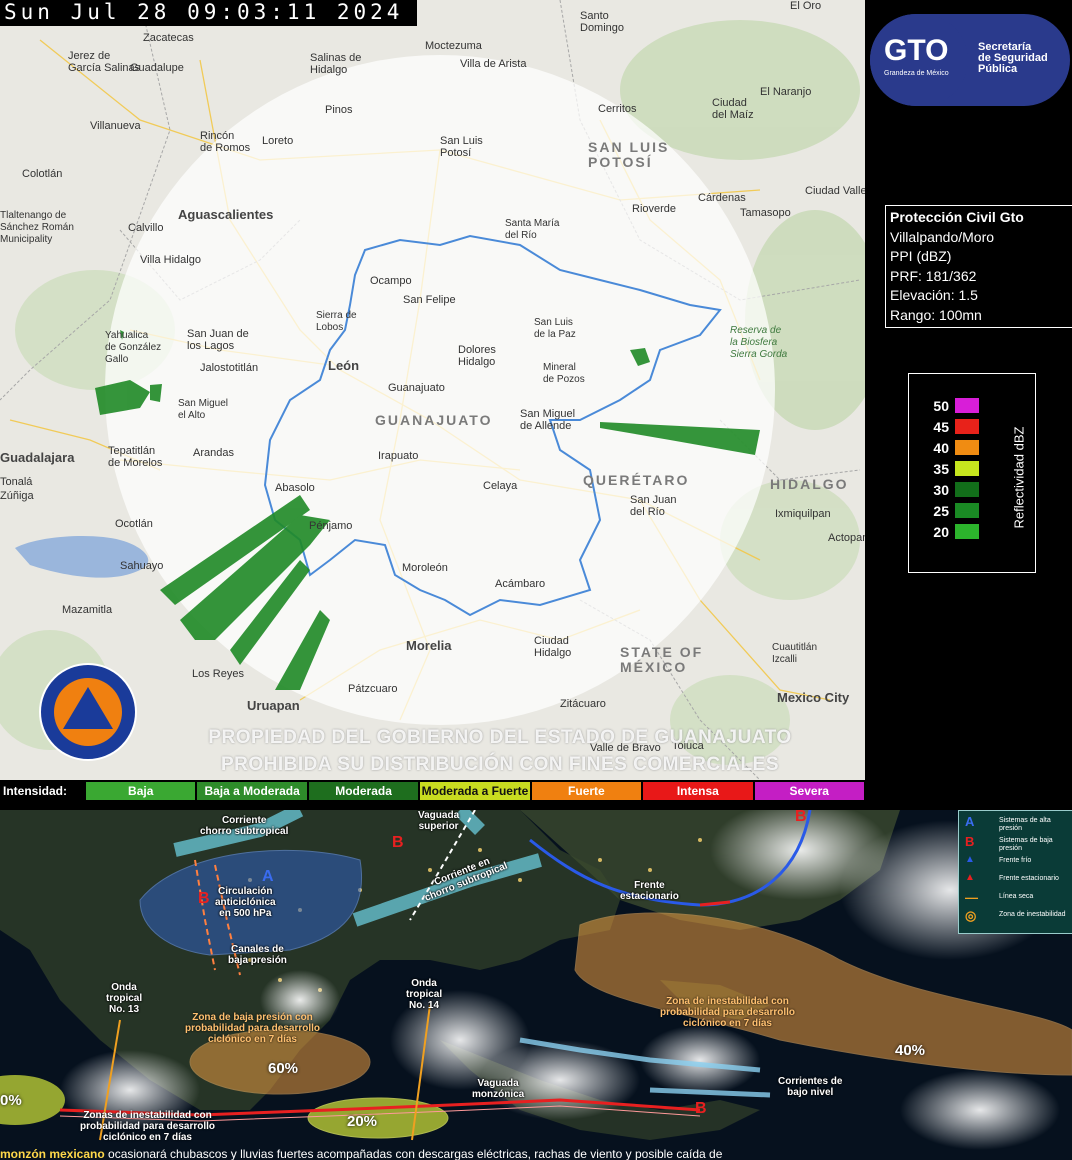 This screenshot has width=1072, height=1160. I want to click on place-label: Cerritos, so click(617, 109).